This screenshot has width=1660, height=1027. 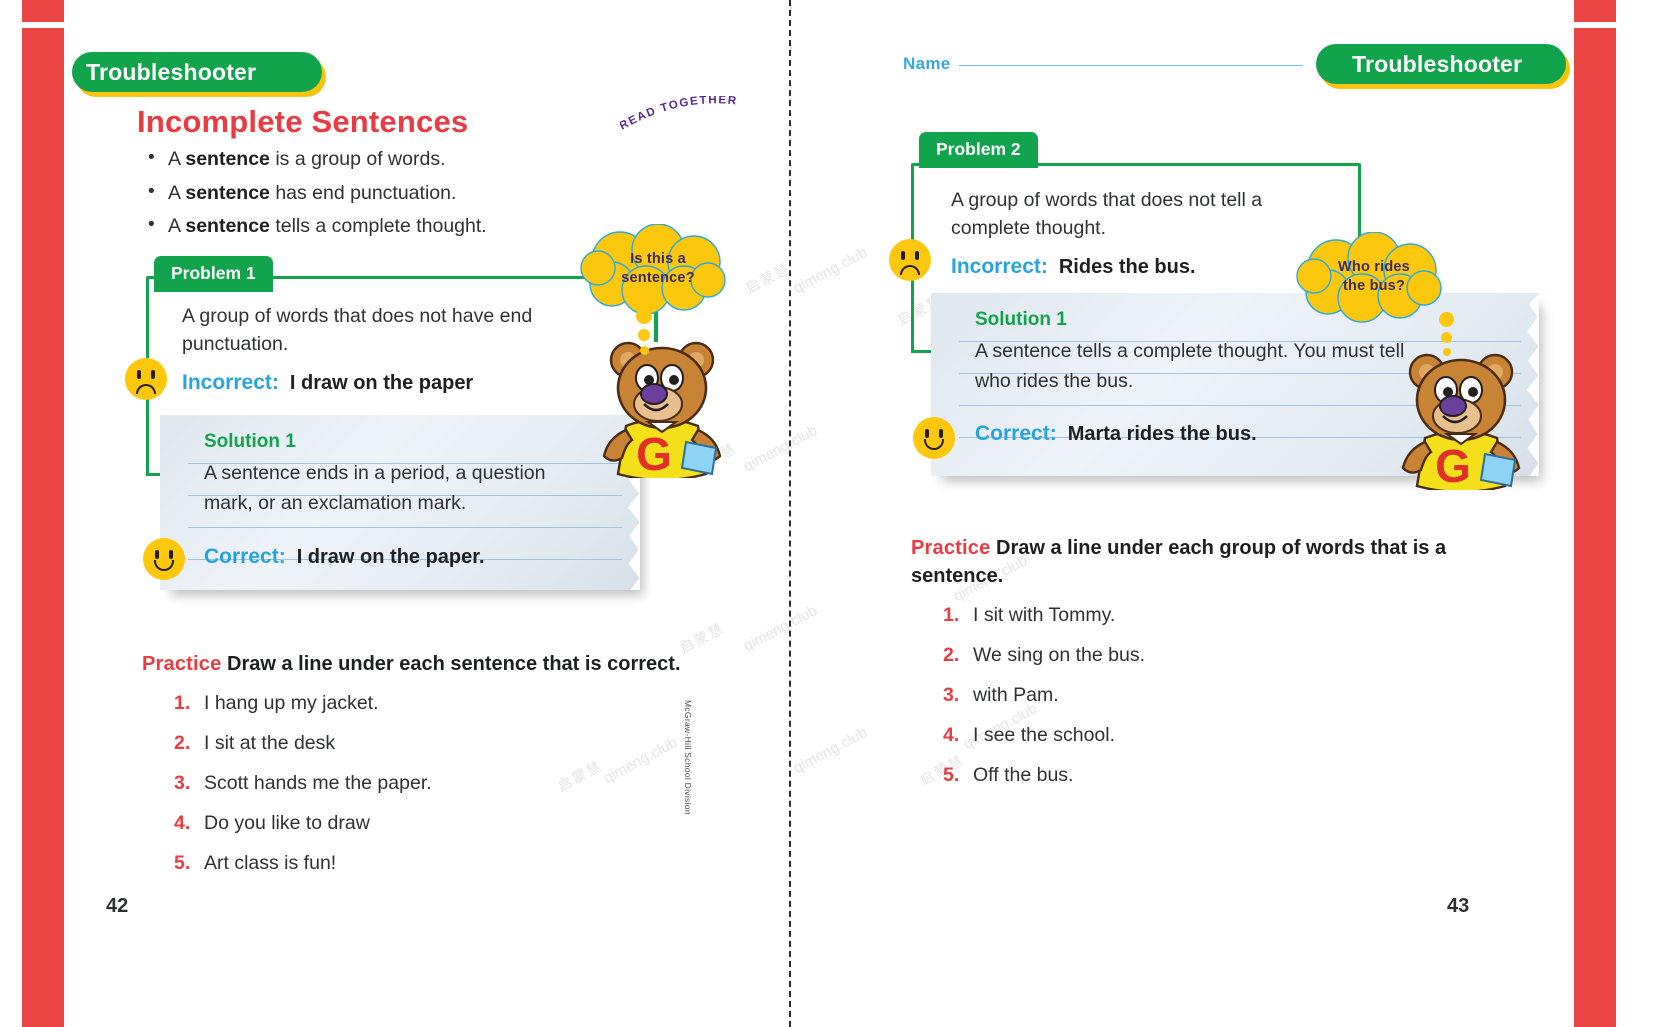 What do you see at coordinates (287, 822) in the screenshot?
I see `item-text: Do you like to draw` at bounding box center [287, 822].